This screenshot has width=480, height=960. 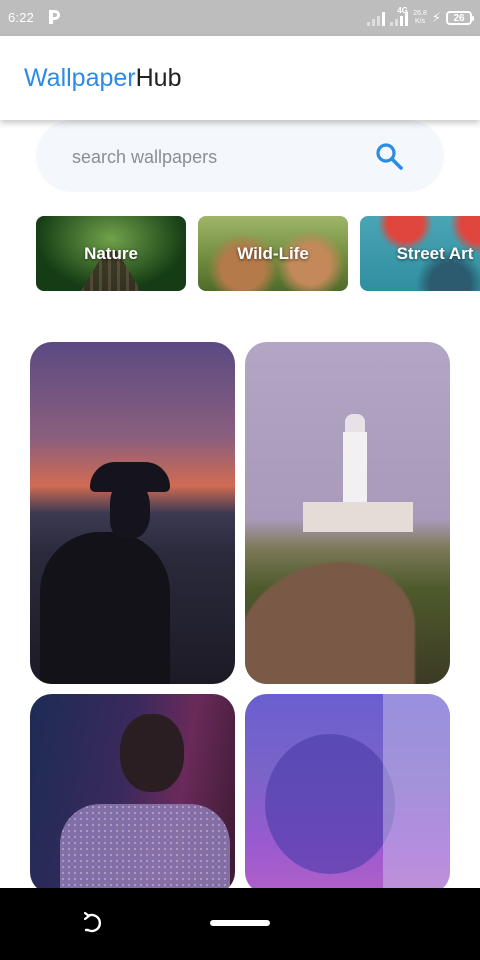 I want to click on network-speed: 26.8 K/s, so click(x=420, y=17).